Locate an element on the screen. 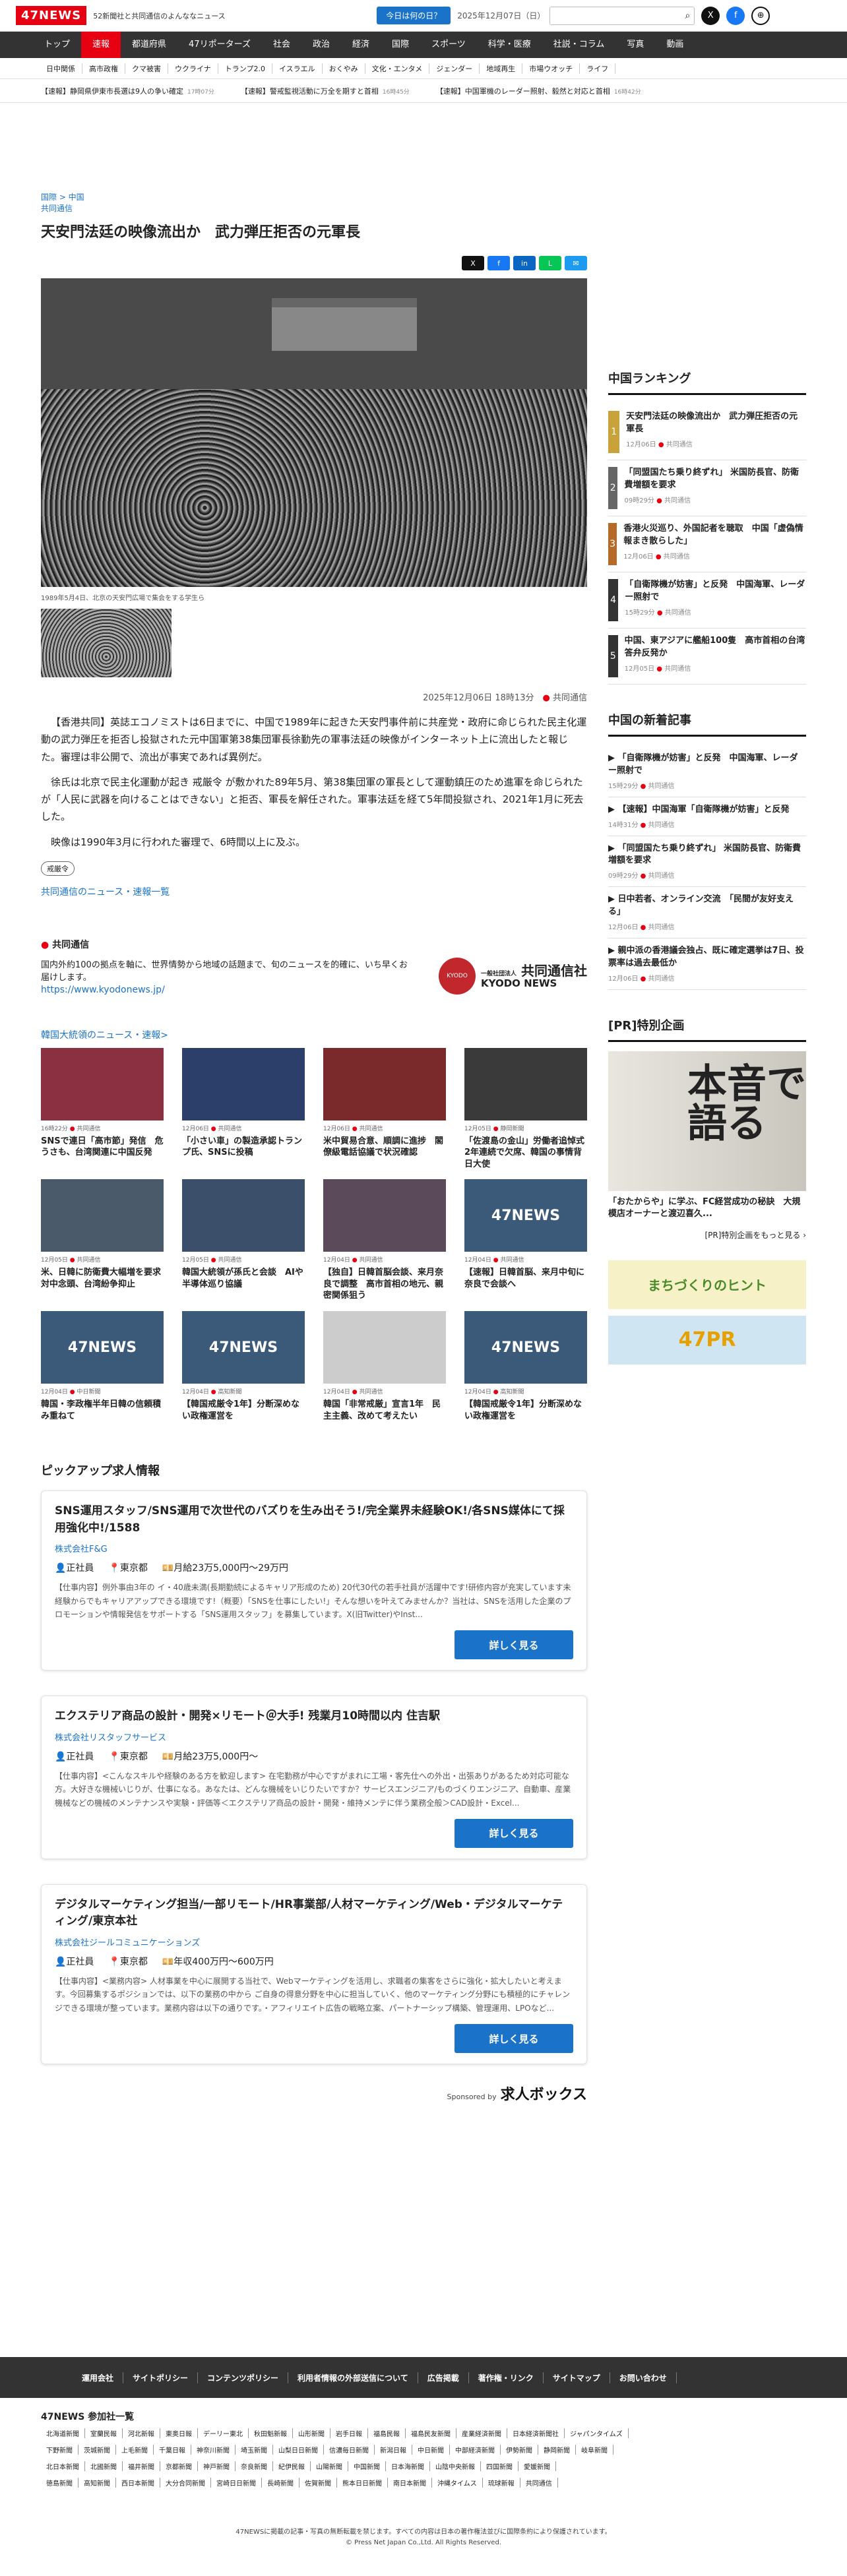 Image resolution: width=847 pixels, height=2576 pixels. news-card-title: 米中貿易合意、順調に進捗 閣僚級電話協議で状況確認 is located at coordinates (384, 1147).